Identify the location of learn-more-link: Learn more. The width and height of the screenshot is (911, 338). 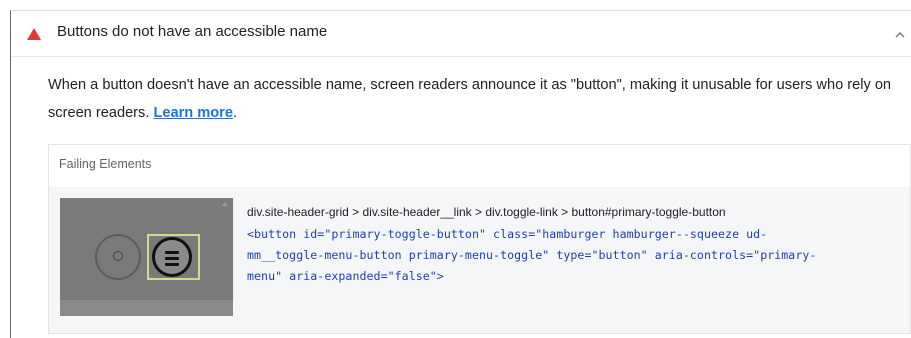
(192, 113).